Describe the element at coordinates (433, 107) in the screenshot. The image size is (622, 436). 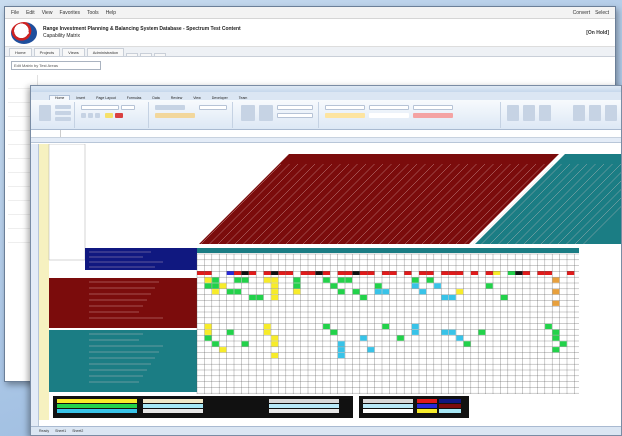
I see `style-calculation` at that location.